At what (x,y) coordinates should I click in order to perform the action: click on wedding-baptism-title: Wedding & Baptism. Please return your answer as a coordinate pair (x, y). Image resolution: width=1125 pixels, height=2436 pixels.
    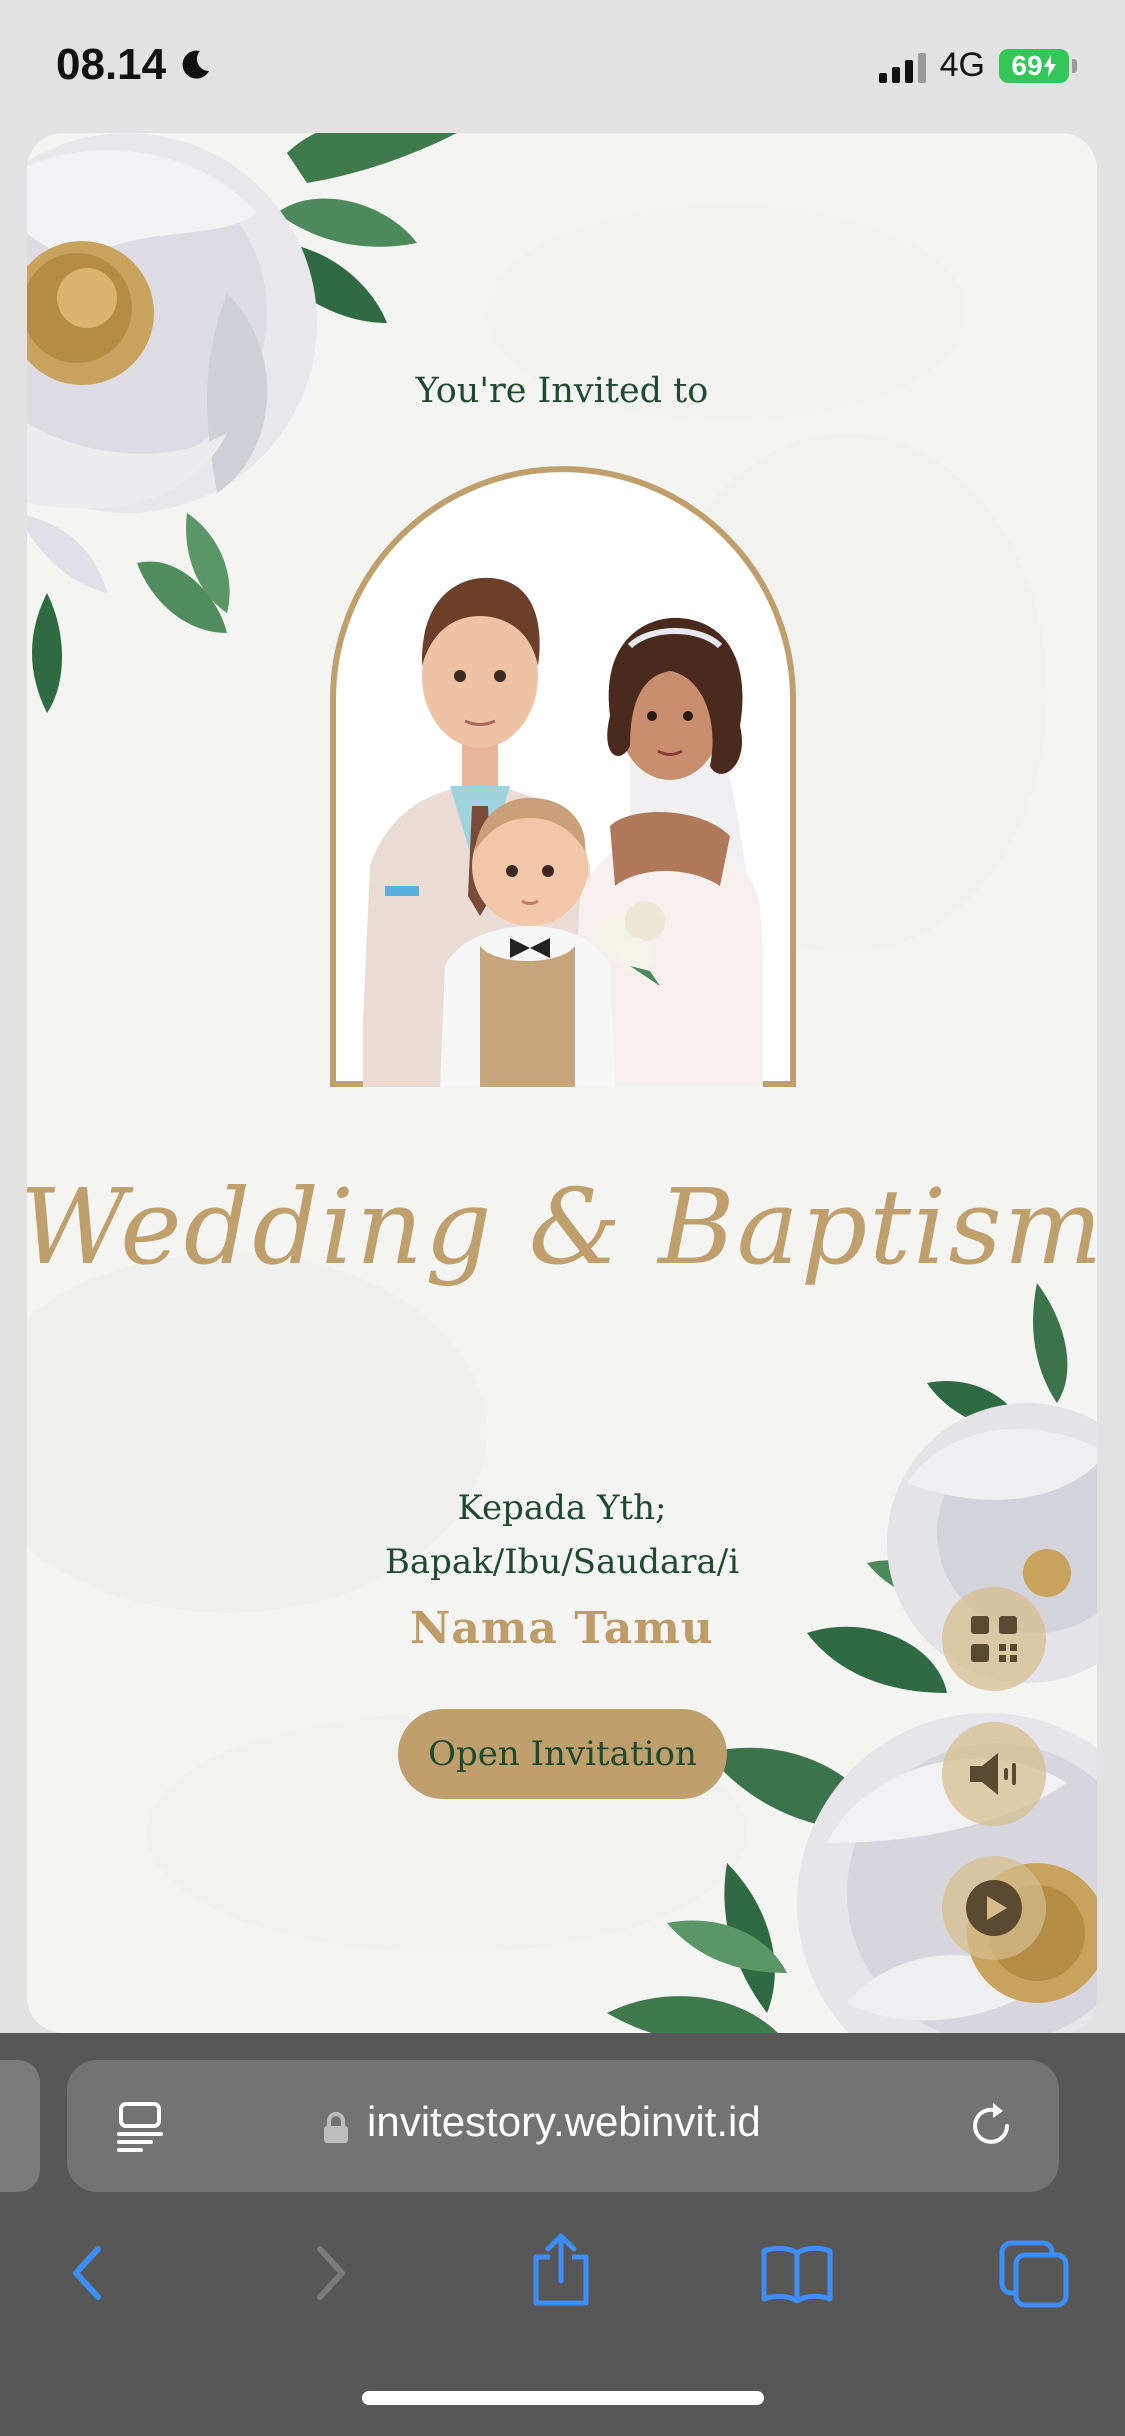
    Looking at the image, I should click on (562, 1227).